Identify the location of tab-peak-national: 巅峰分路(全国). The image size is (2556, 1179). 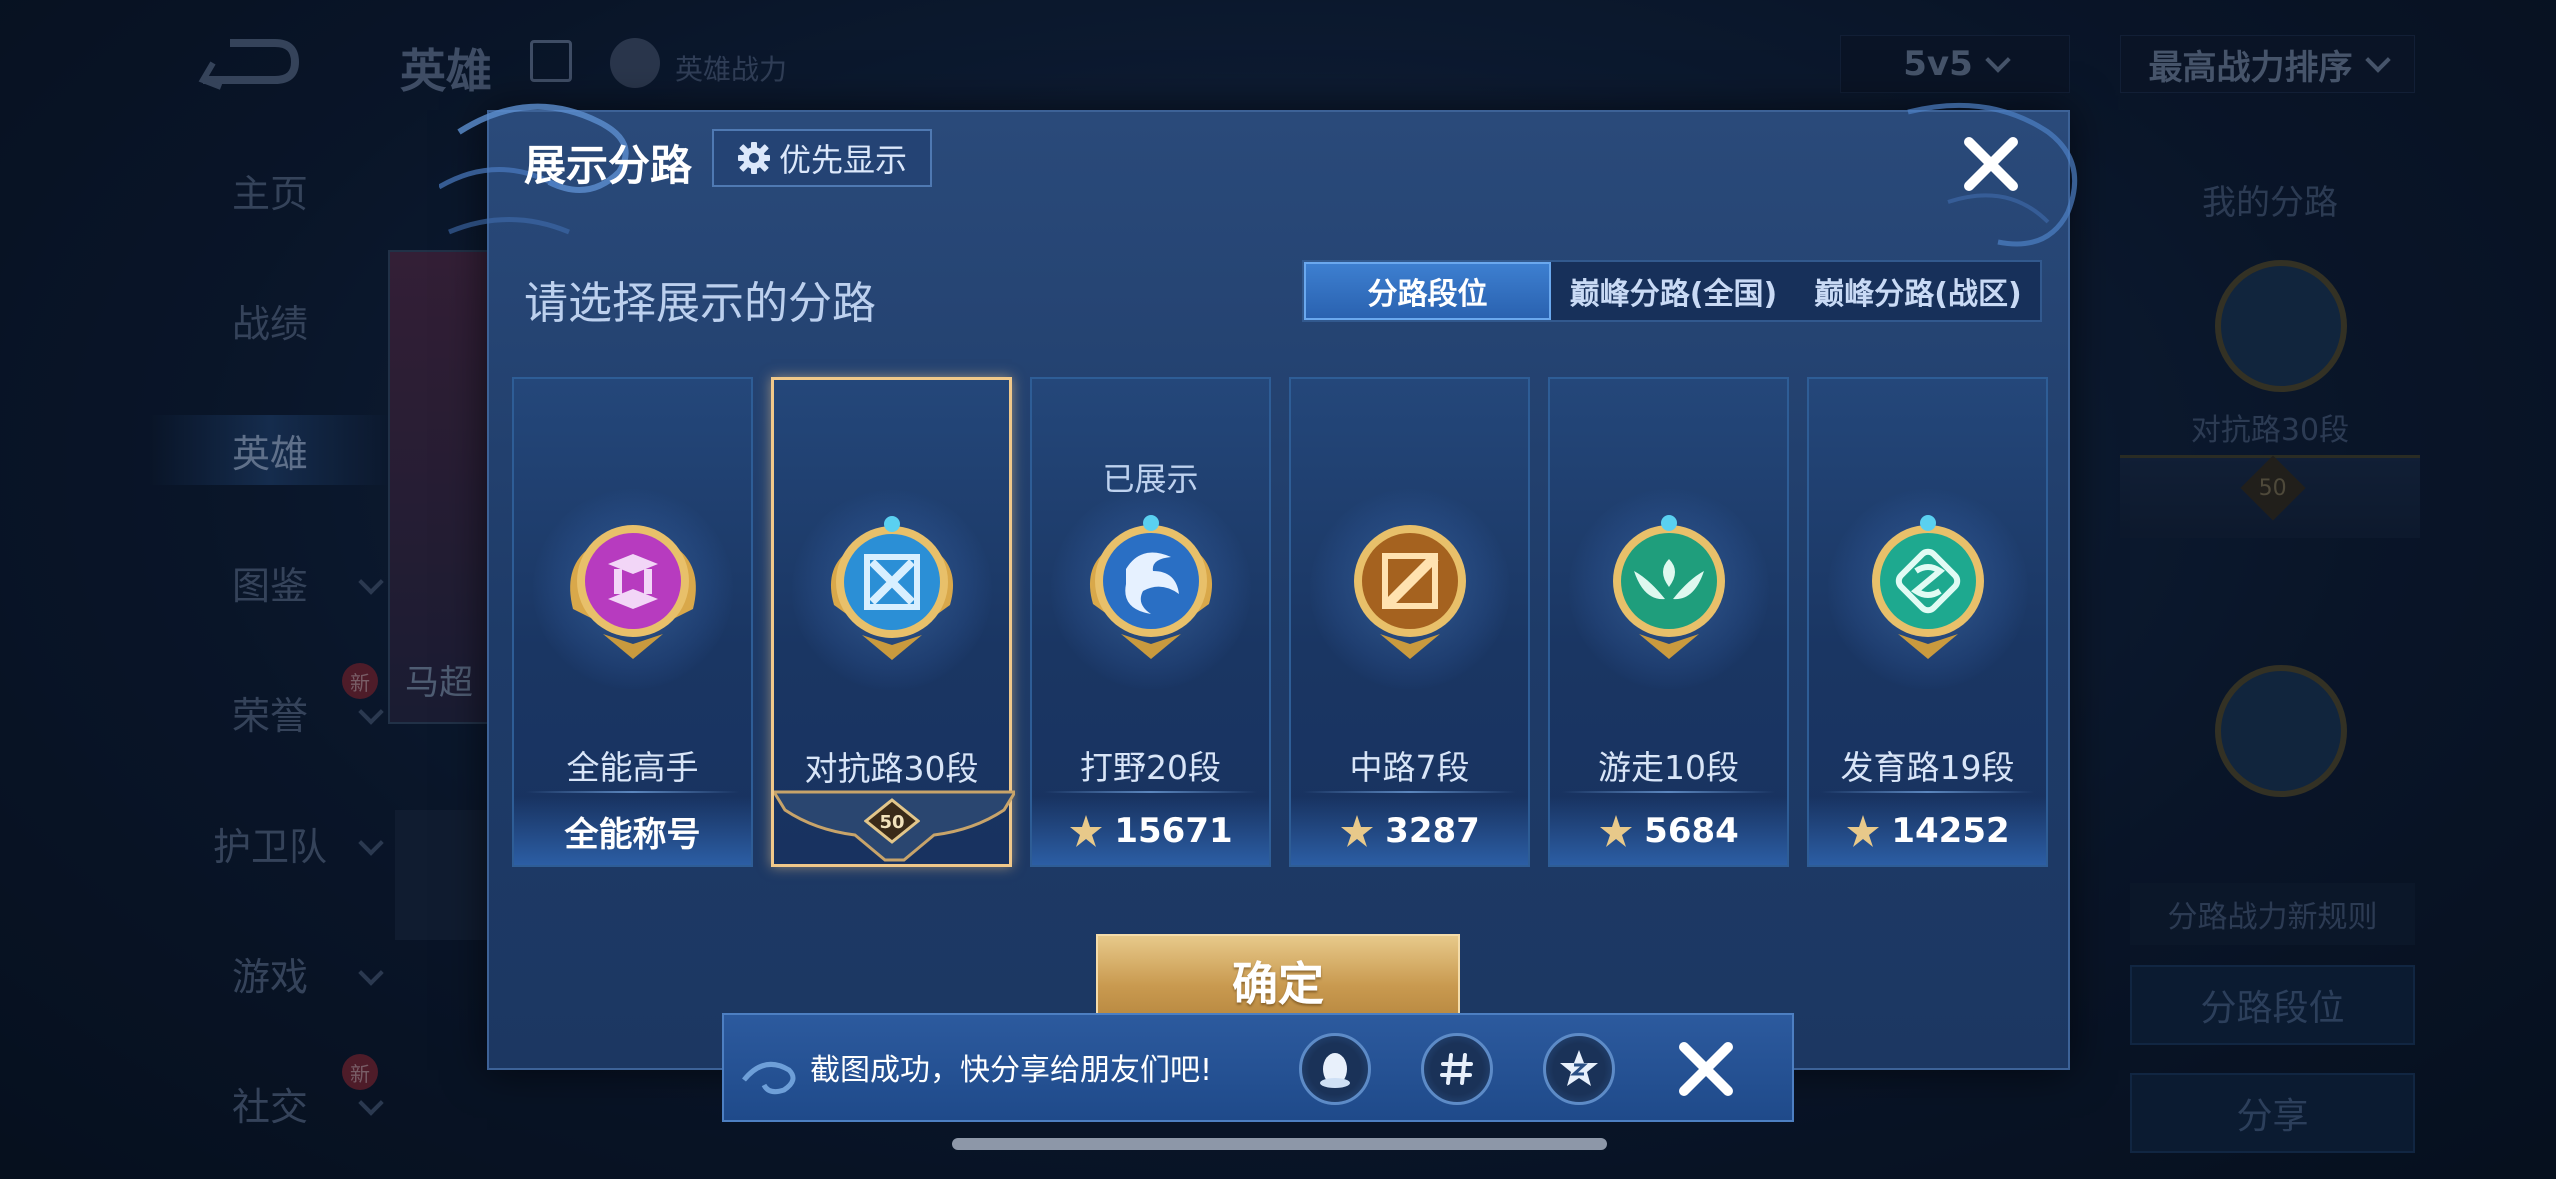
(1673, 291).